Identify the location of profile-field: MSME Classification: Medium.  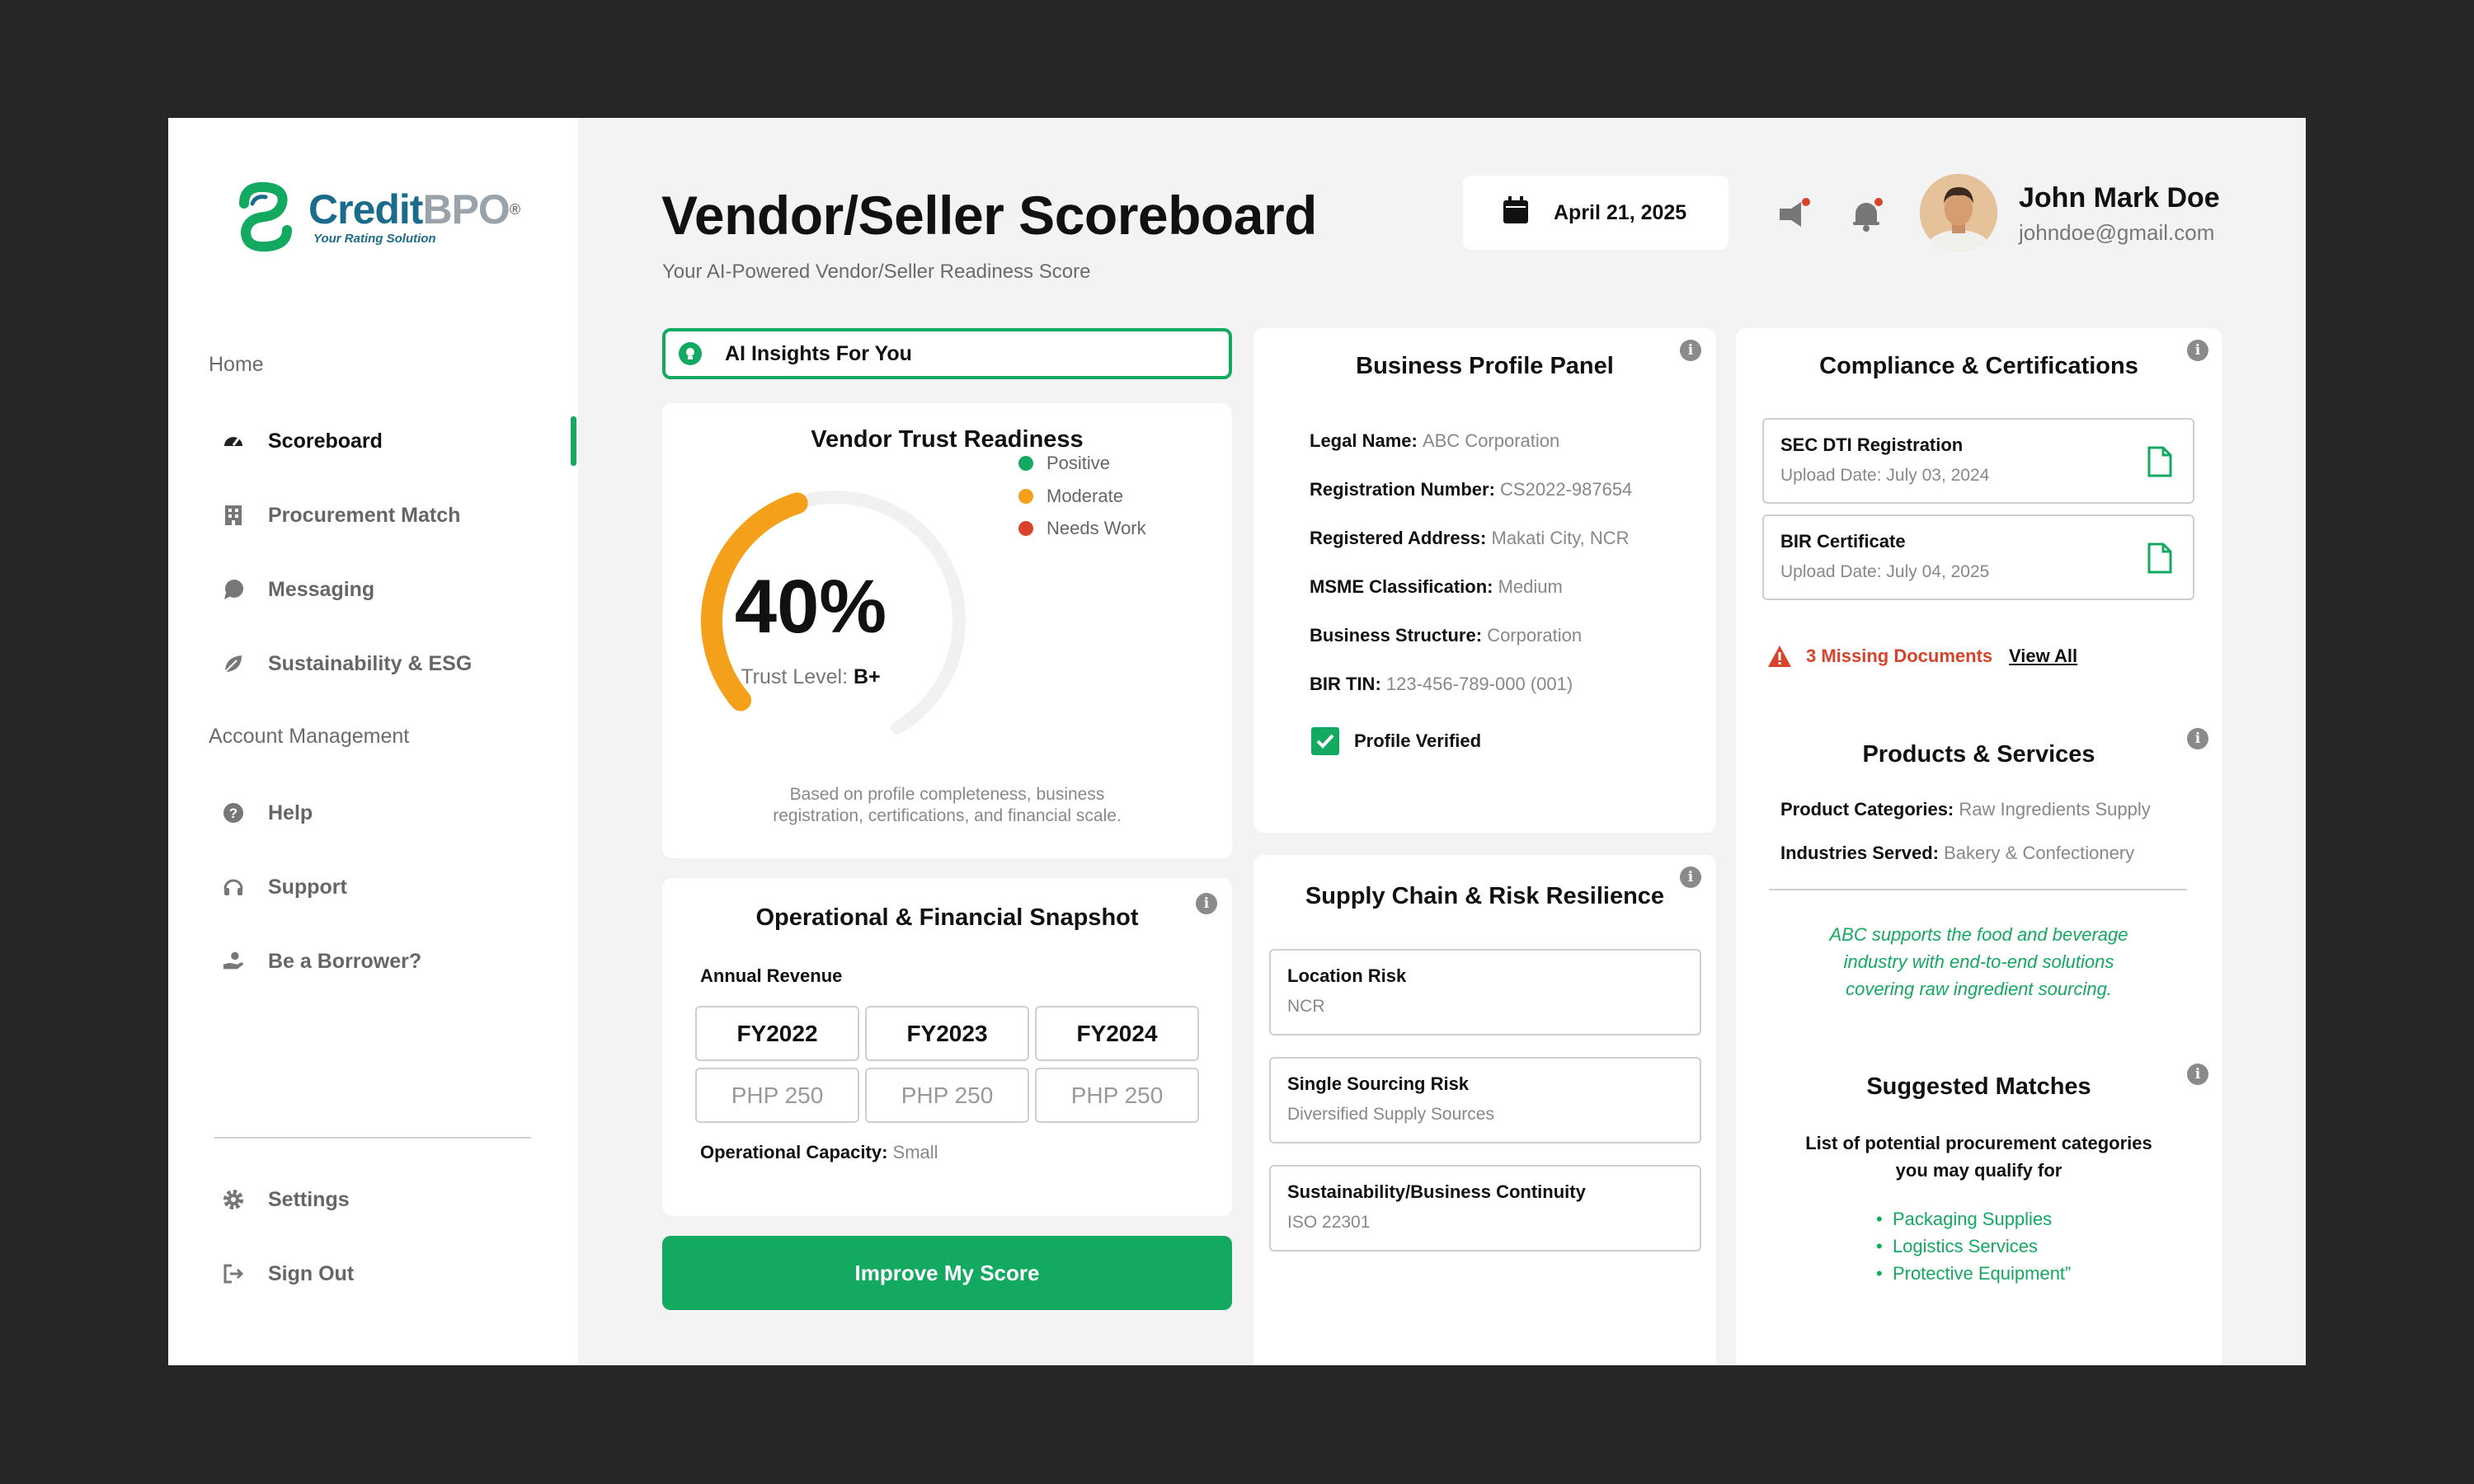
(1436, 587).